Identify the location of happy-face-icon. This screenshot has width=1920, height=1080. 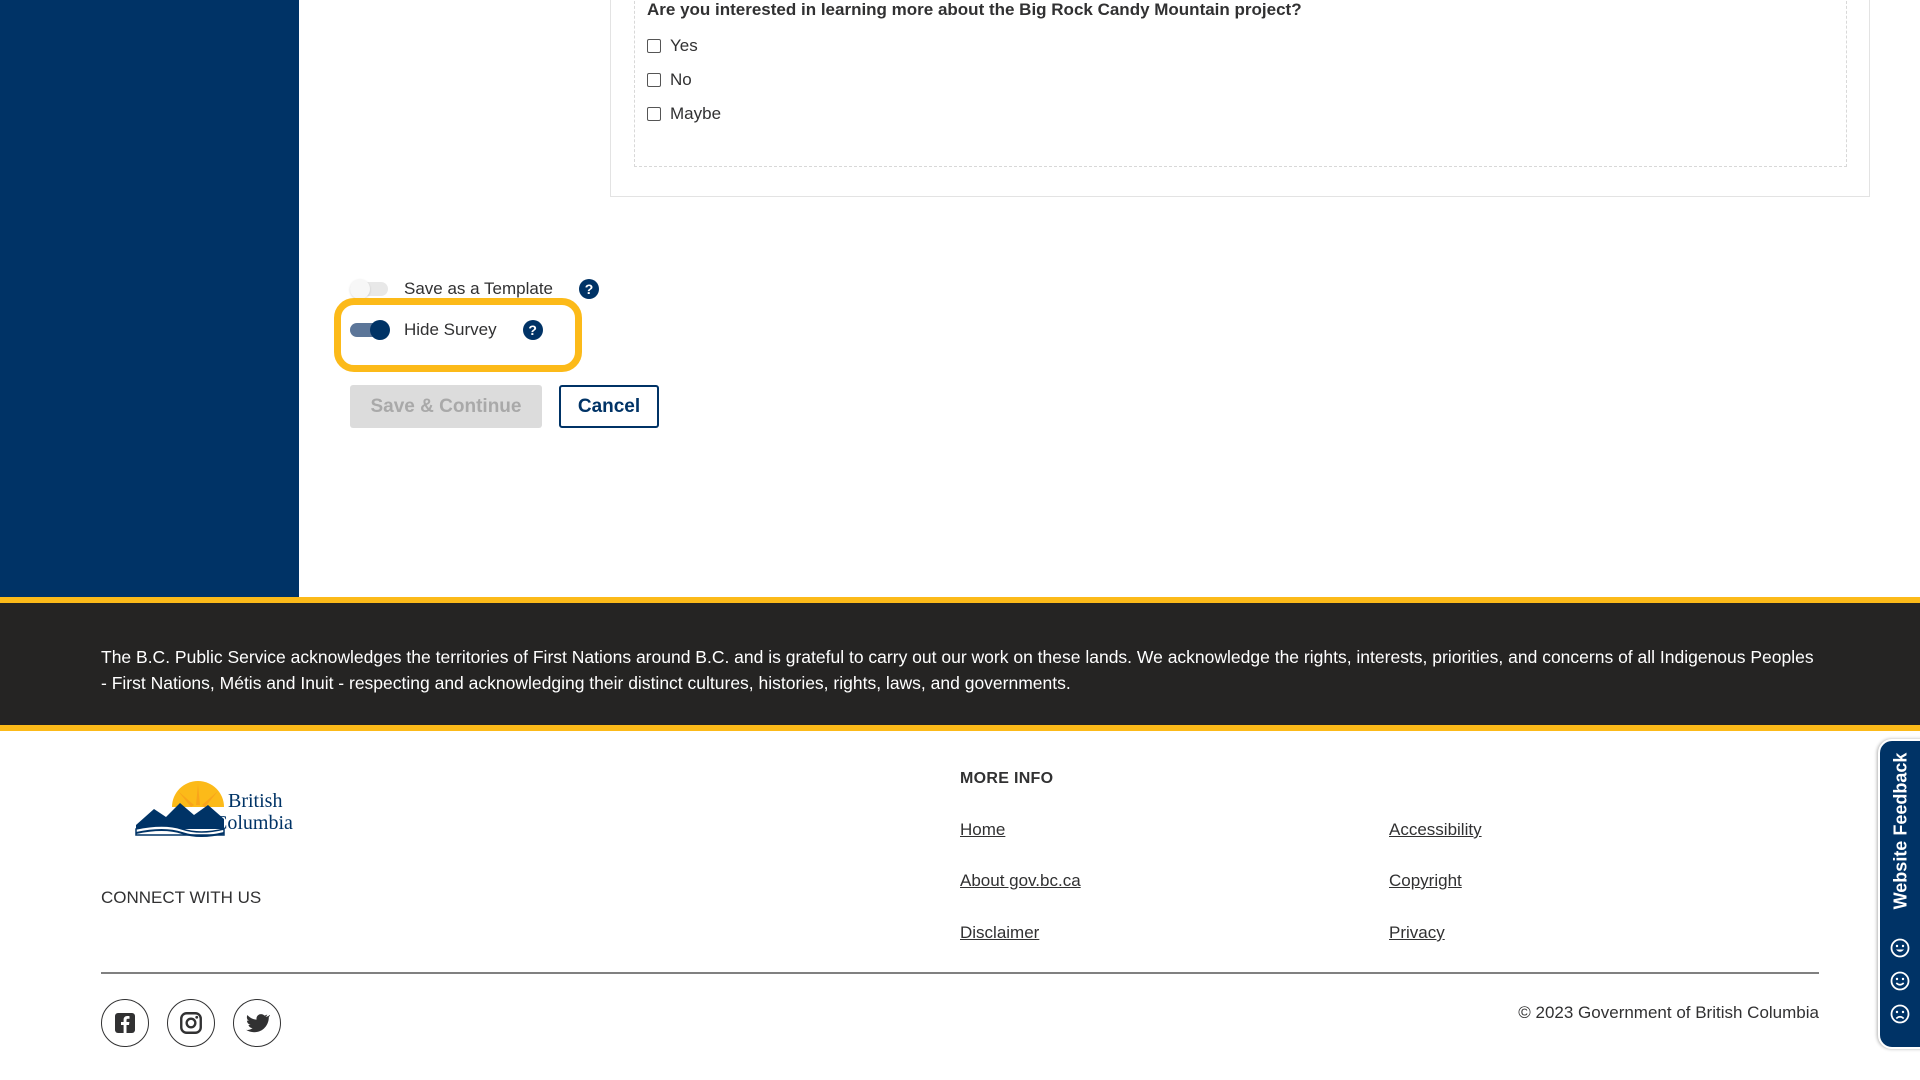
(1900, 981).